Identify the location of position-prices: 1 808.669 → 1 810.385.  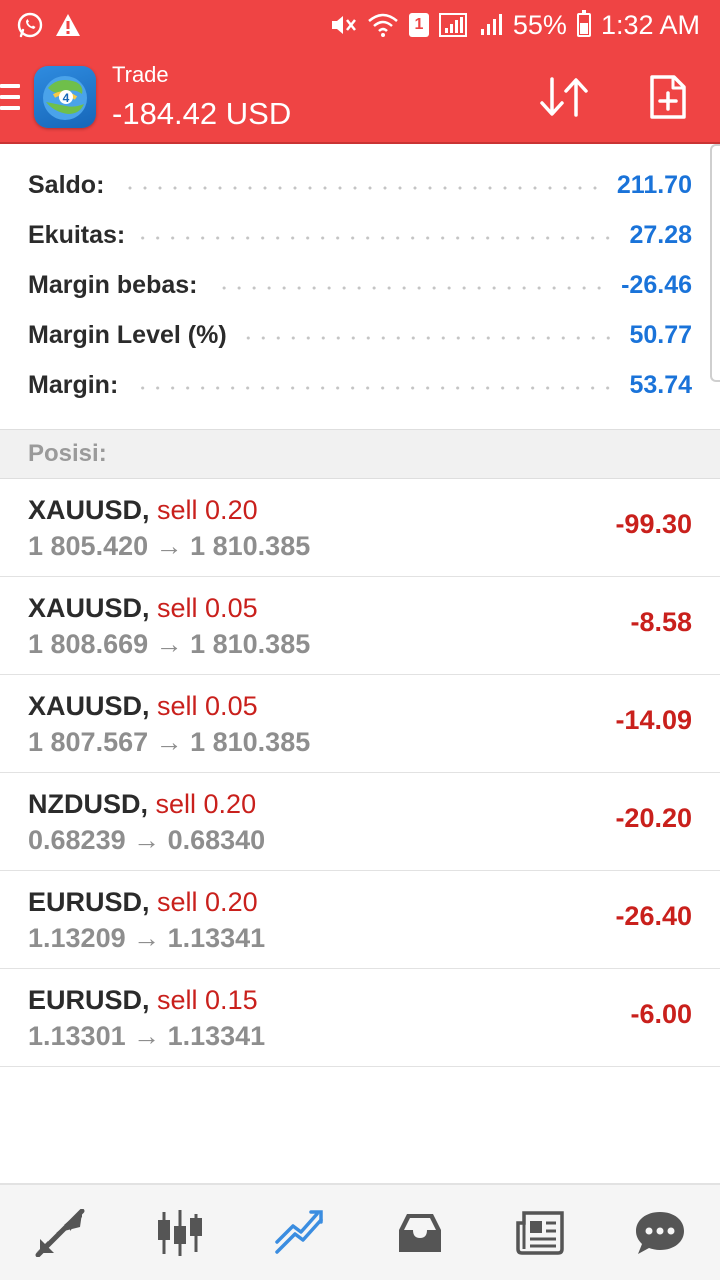
(169, 644).